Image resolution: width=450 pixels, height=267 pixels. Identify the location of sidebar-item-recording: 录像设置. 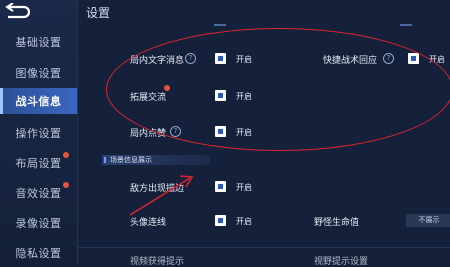
(38, 223).